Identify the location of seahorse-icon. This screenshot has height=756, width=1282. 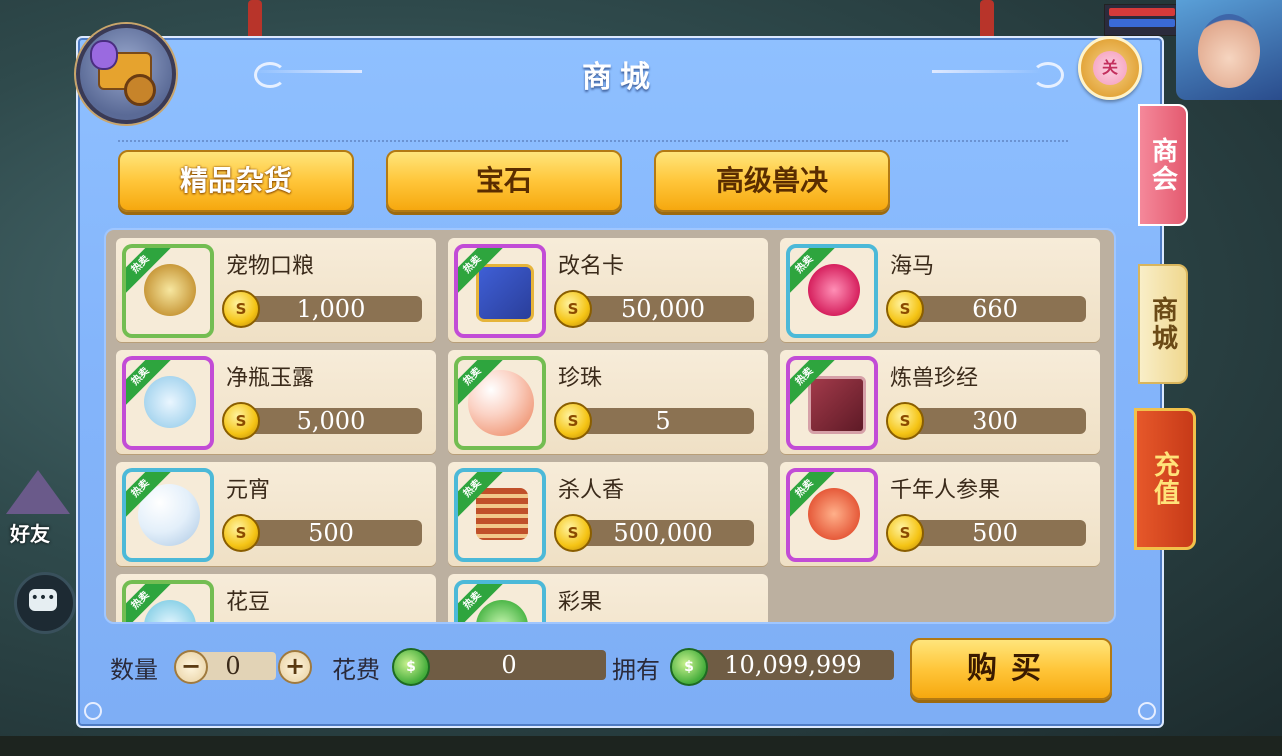
(834, 290).